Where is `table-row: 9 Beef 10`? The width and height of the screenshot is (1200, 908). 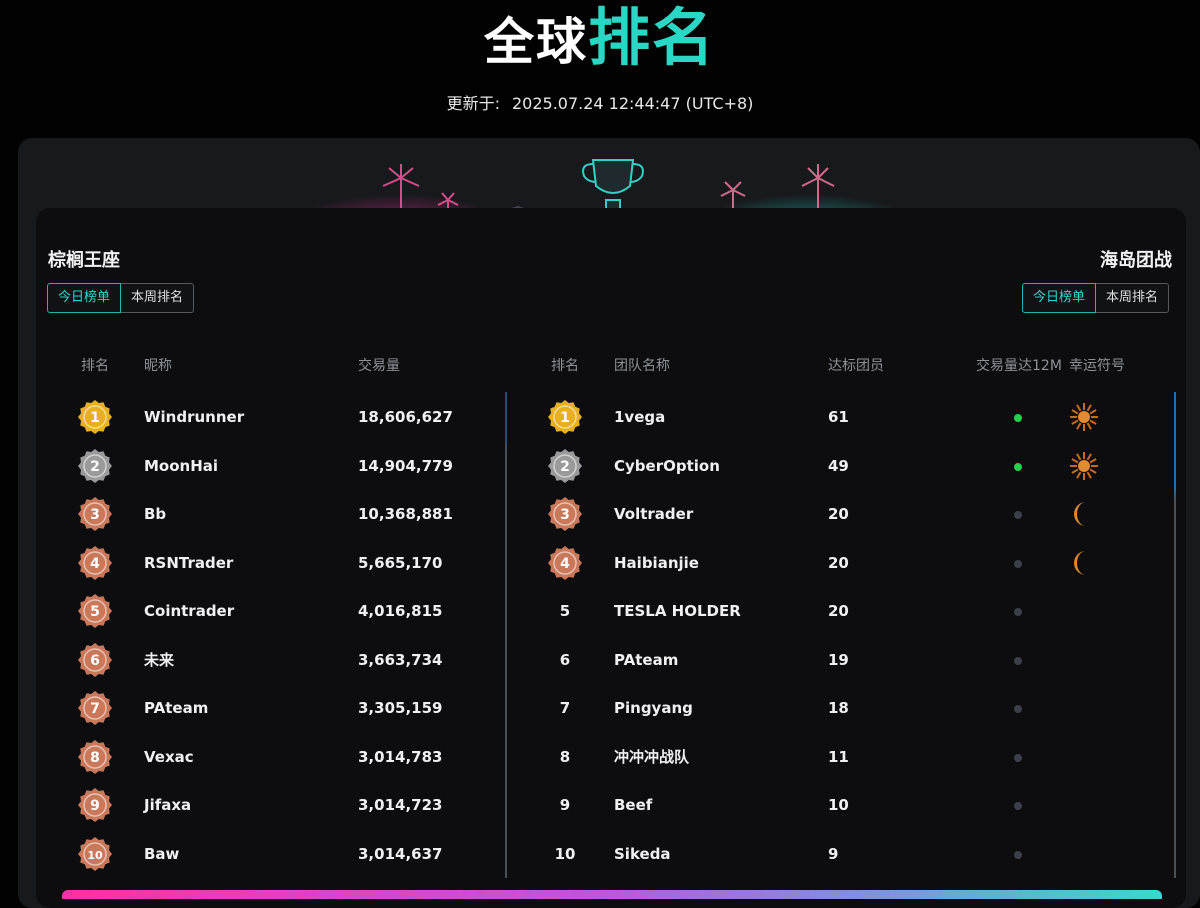
table-row: 9 Beef 10 is located at coordinates (600, 805).